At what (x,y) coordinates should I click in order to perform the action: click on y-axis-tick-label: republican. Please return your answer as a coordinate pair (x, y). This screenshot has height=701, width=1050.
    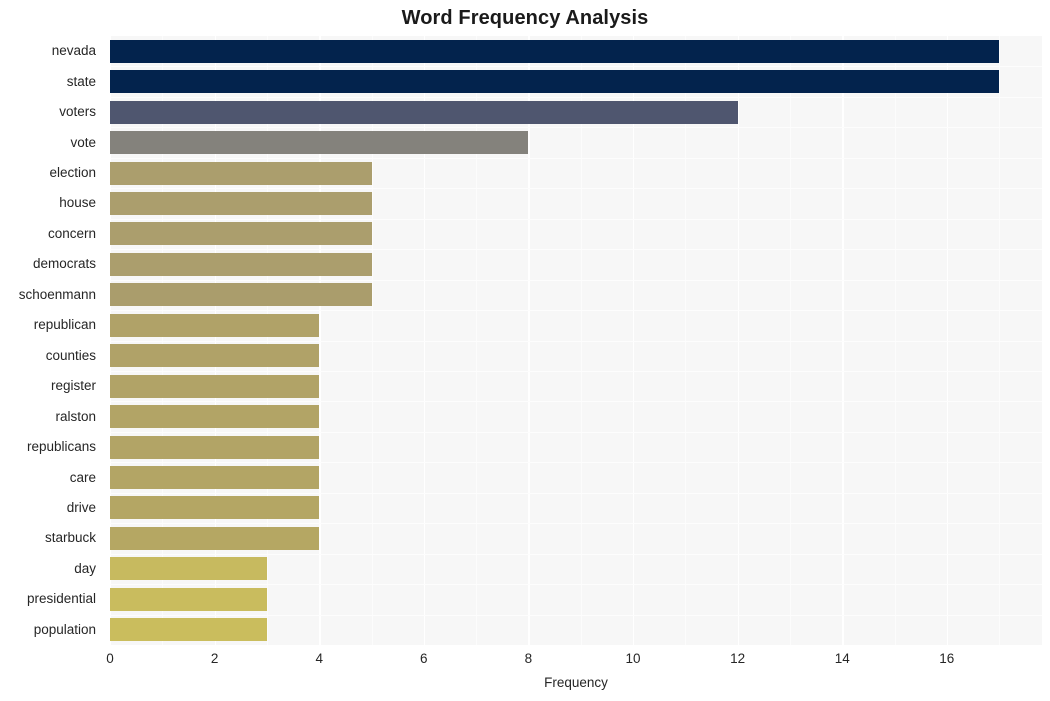
    Looking at the image, I should click on (64, 325).